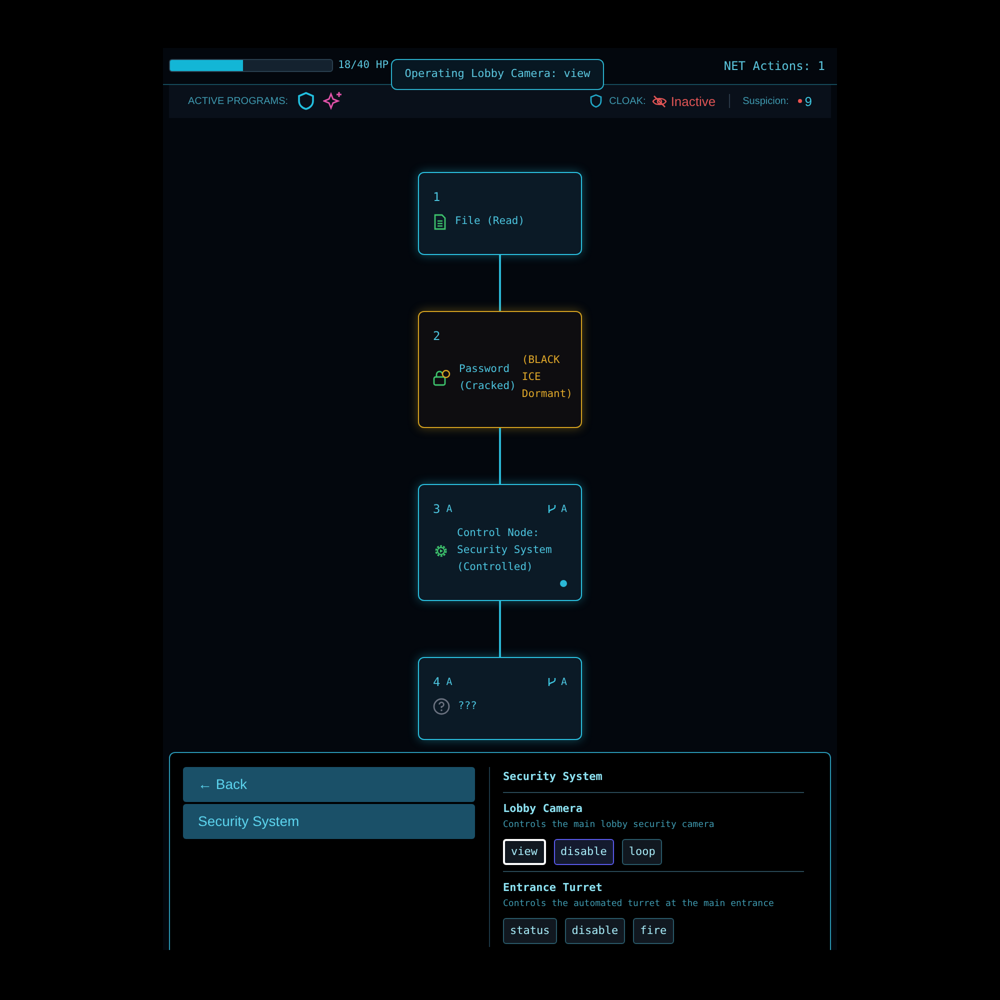 The height and width of the screenshot is (1000, 1000). What do you see at coordinates (547, 377) in the screenshot?
I see `ice-warning: (BLACK ICE Dormant)` at bounding box center [547, 377].